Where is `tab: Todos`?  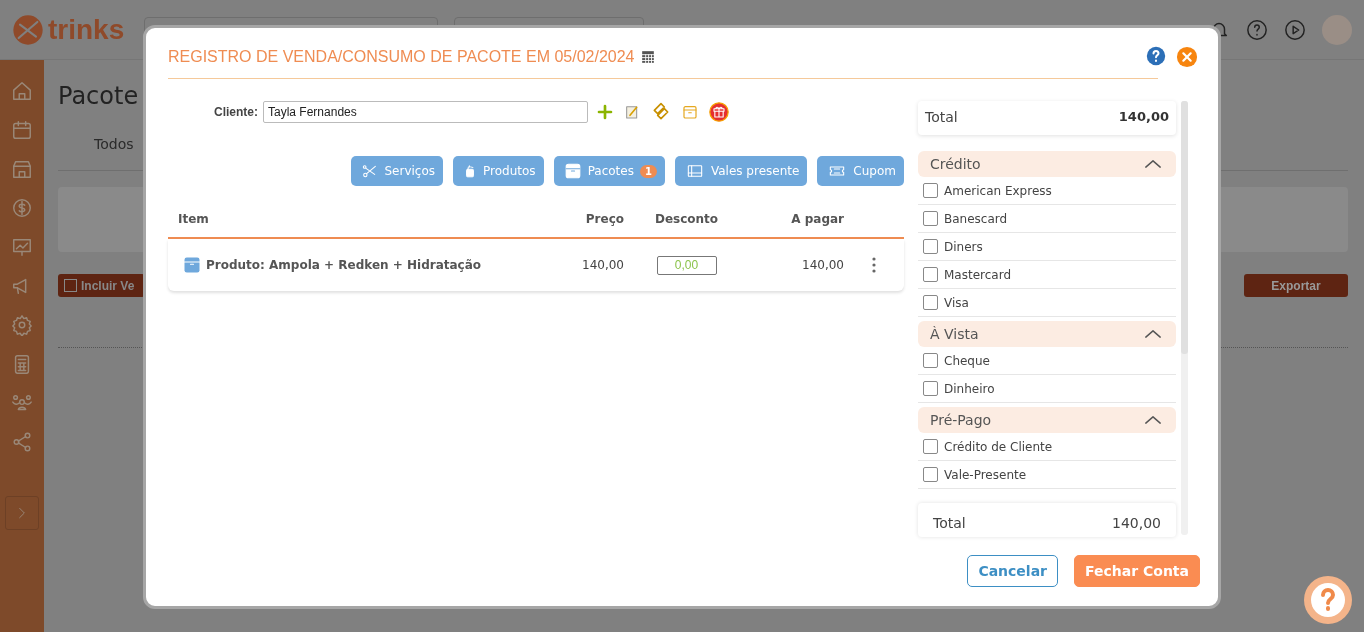
tab: Todos is located at coordinates (114, 144).